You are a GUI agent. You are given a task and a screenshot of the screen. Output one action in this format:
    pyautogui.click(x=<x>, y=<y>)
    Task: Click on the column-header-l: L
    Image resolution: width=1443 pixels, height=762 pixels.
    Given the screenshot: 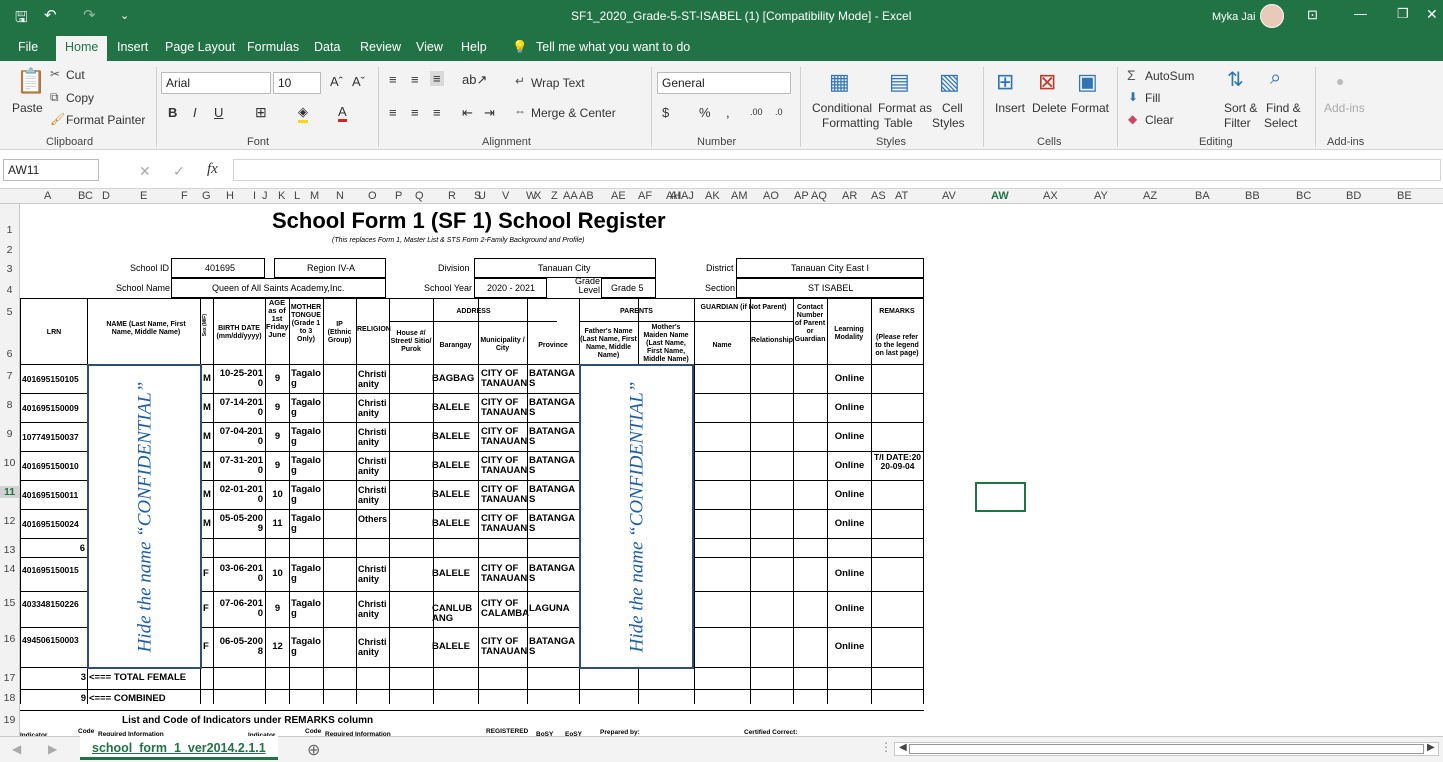 What is the action you would take?
    pyautogui.click(x=297, y=196)
    